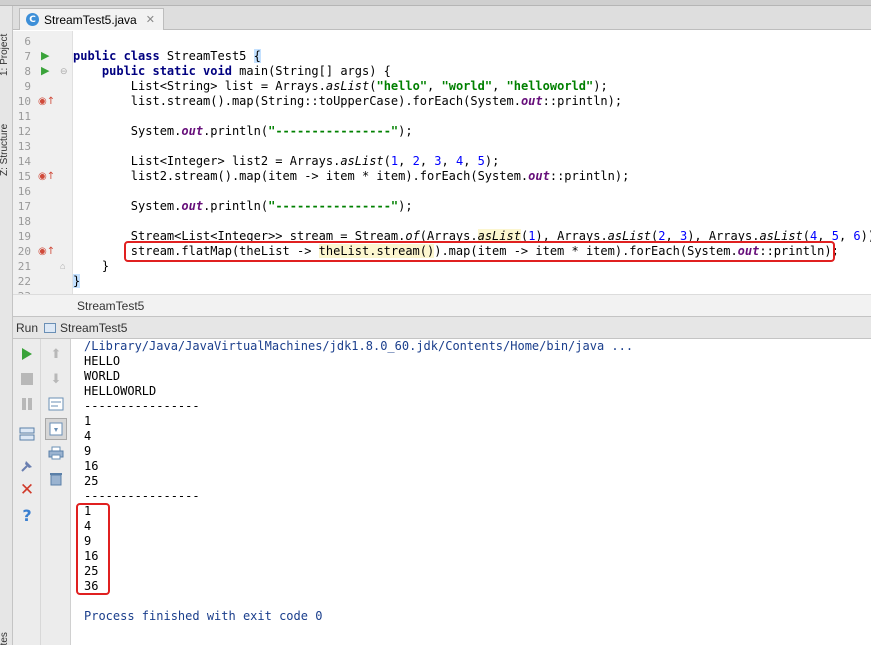 This screenshot has height=645, width=871. I want to click on code-line: public class StreamTest5 {, so click(167, 56).